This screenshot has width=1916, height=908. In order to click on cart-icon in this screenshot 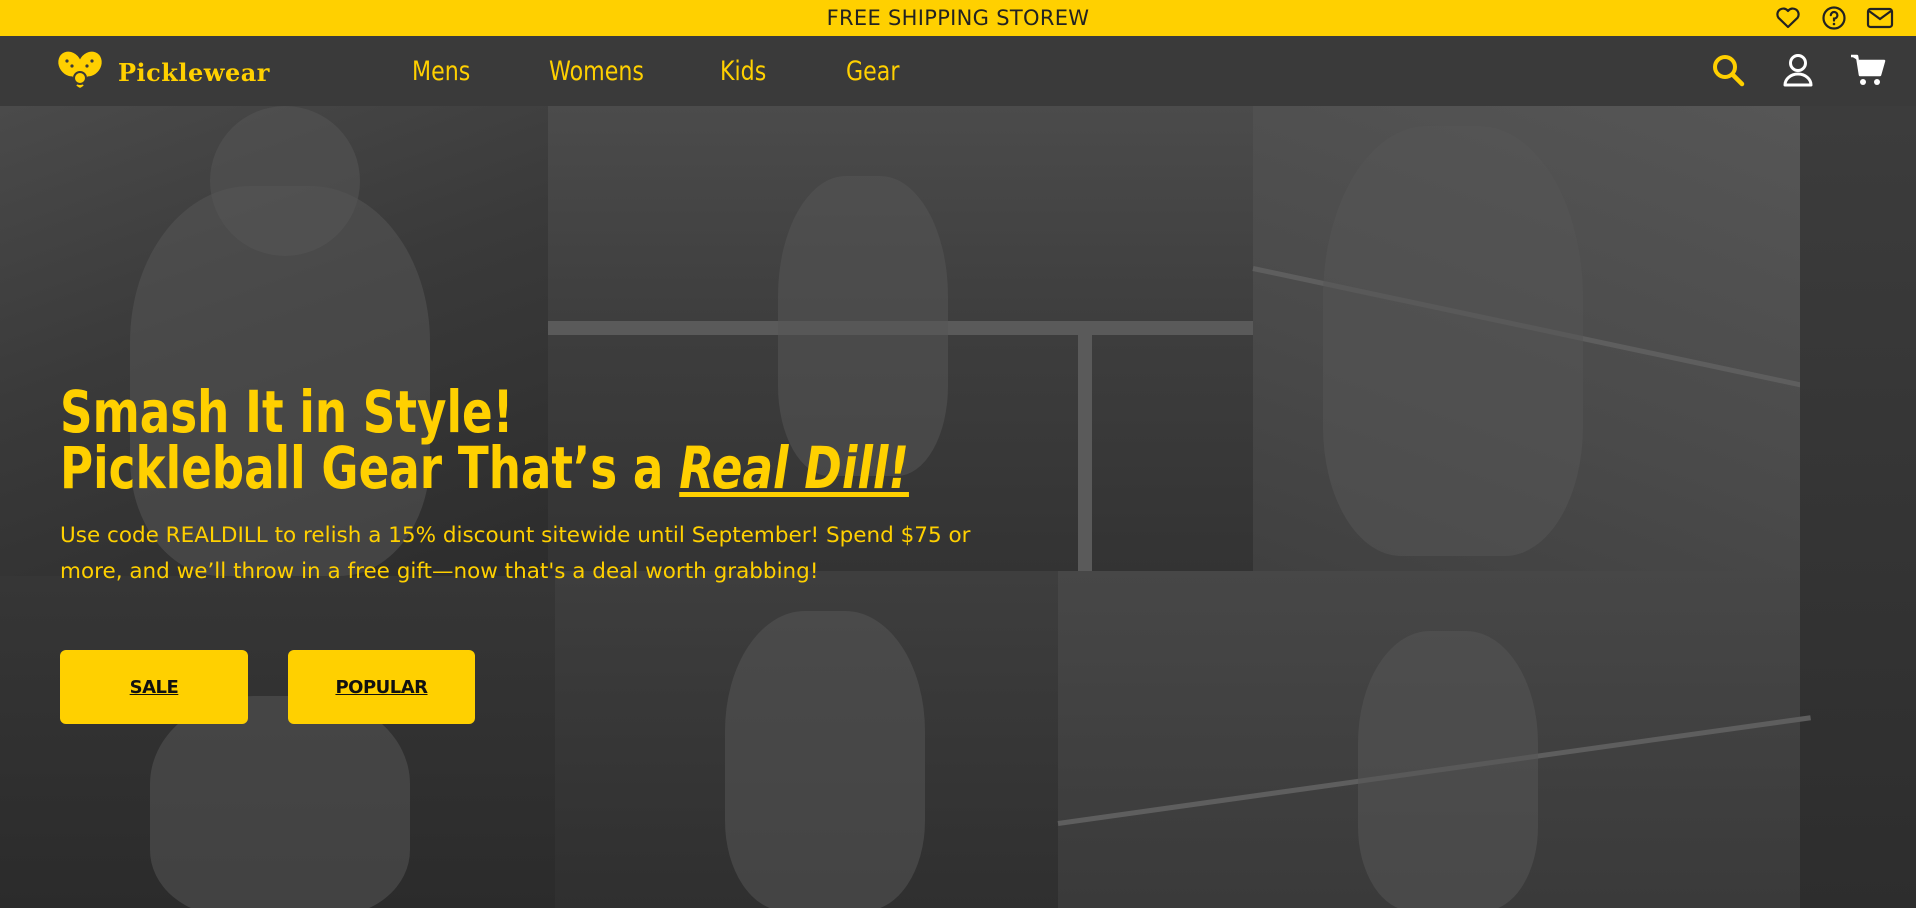, I will do `click(1868, 70)`.